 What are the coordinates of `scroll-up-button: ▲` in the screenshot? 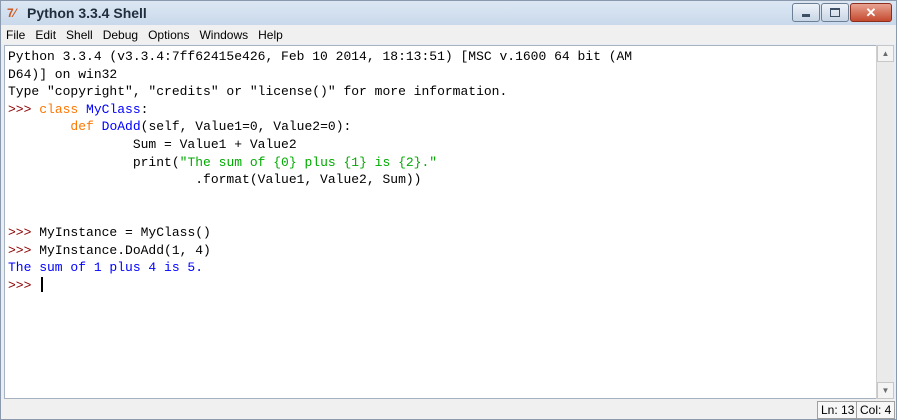 It's located at (885, 53).